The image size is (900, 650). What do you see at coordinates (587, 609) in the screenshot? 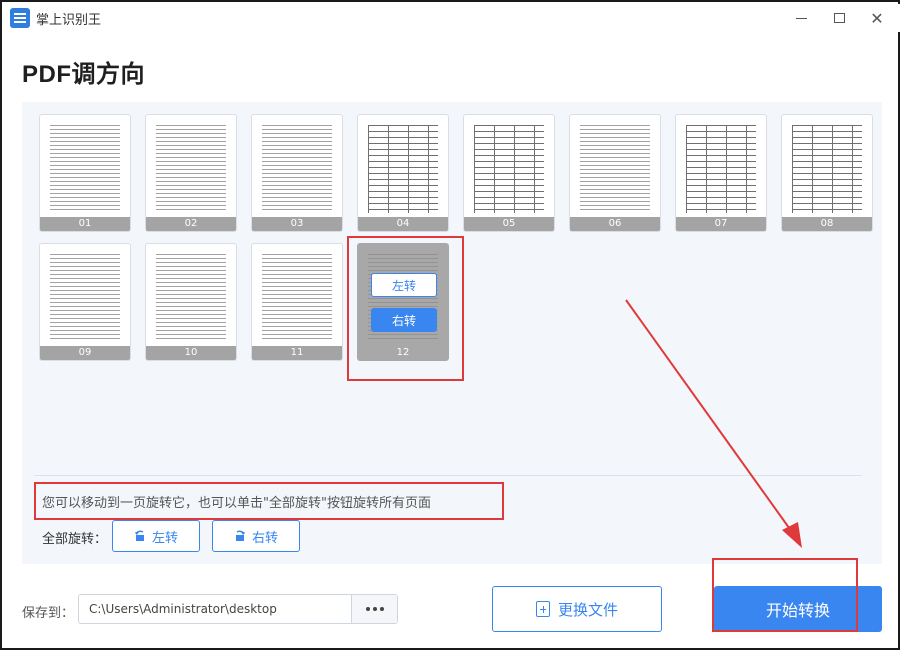
I see `change-file-label: 更换文件` at bounding box center [587, 609].